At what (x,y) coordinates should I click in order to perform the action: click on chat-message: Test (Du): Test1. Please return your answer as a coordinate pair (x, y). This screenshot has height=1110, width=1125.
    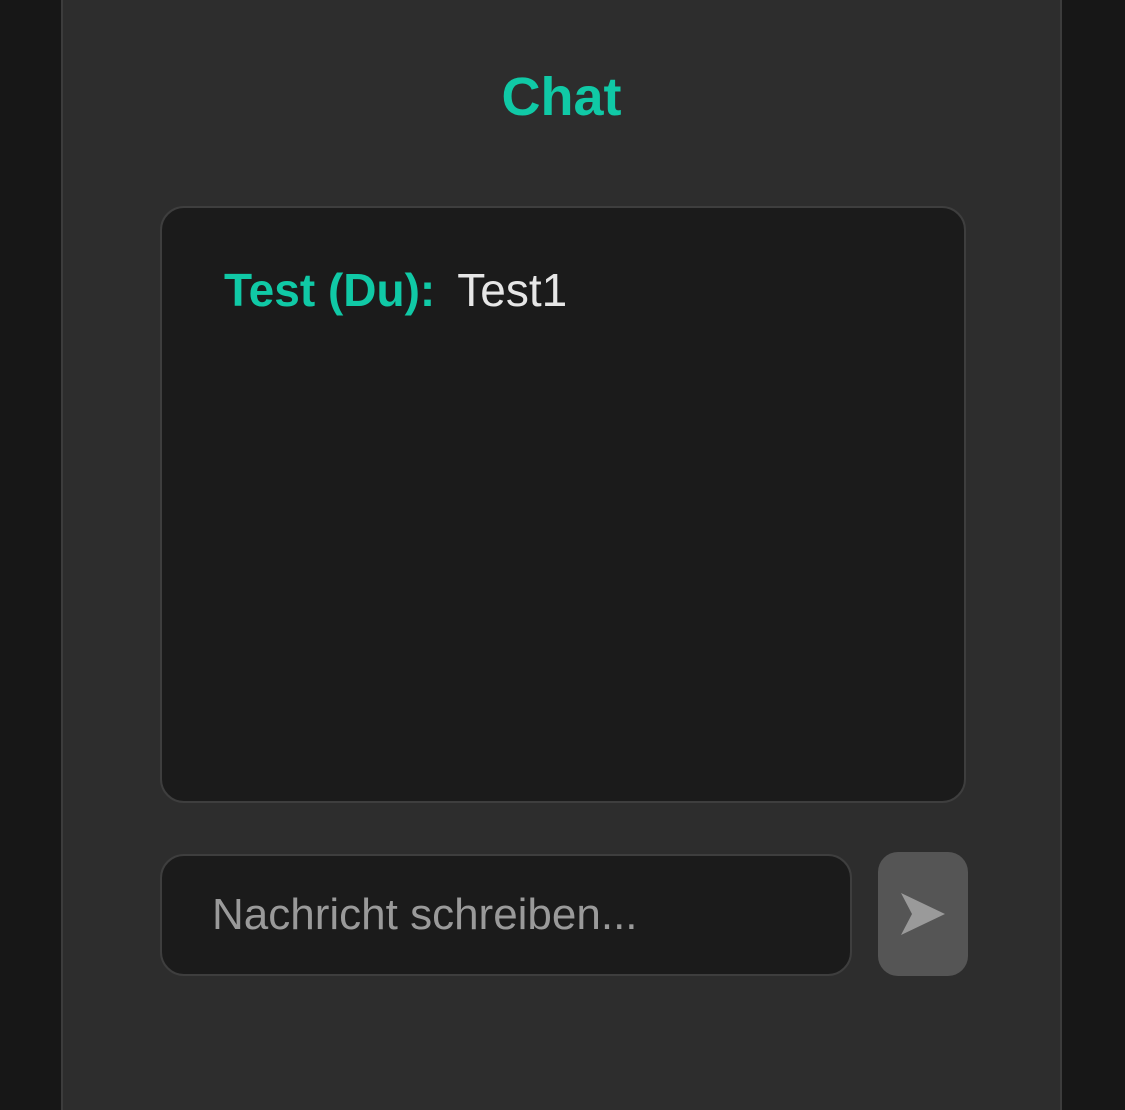
    Looking at the image, I should click on (395, 290).